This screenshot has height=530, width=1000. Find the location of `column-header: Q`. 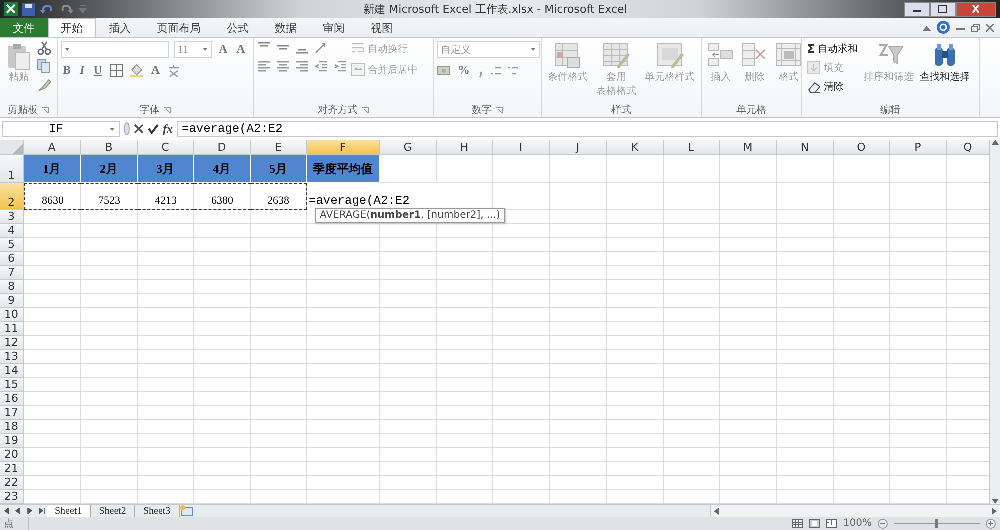

column-header: Q is located at coordinates (968, 147).